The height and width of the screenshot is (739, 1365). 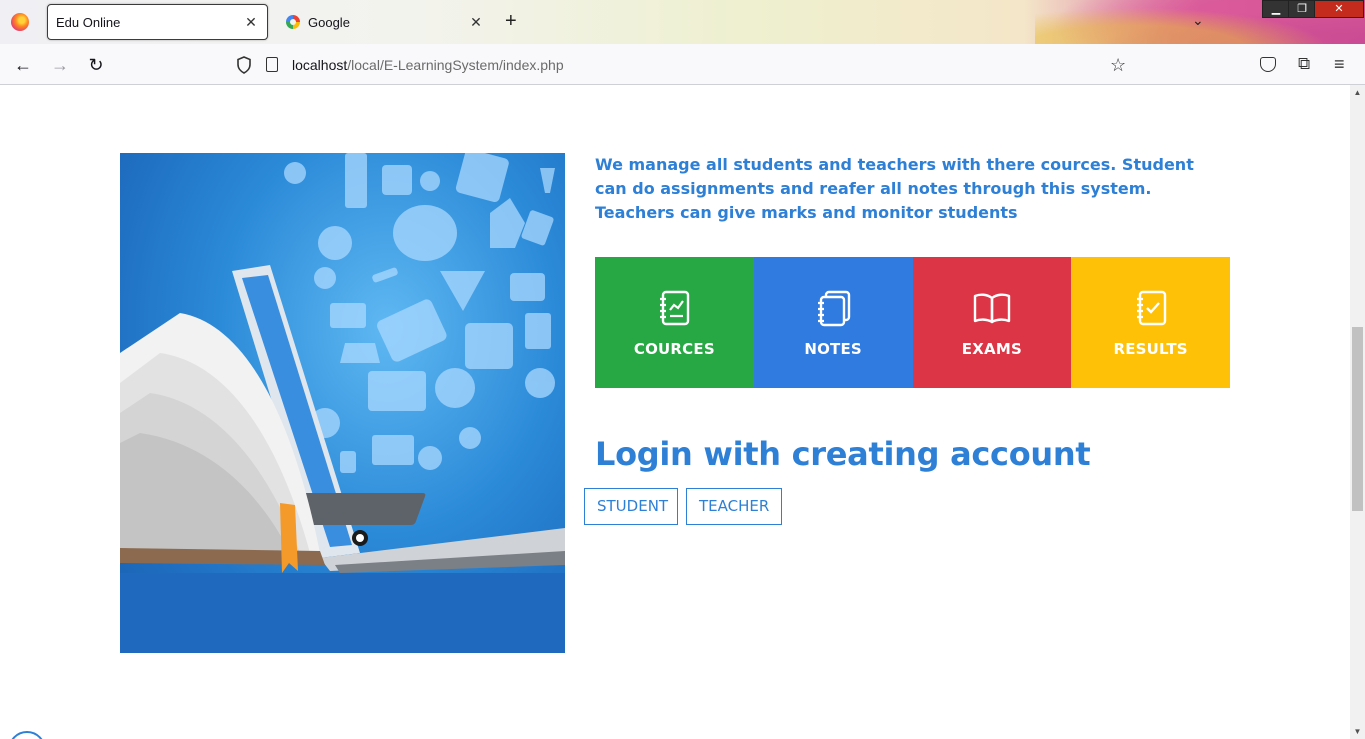 I want to click on tab-title: Edu Online, so click(x=88, y=22).